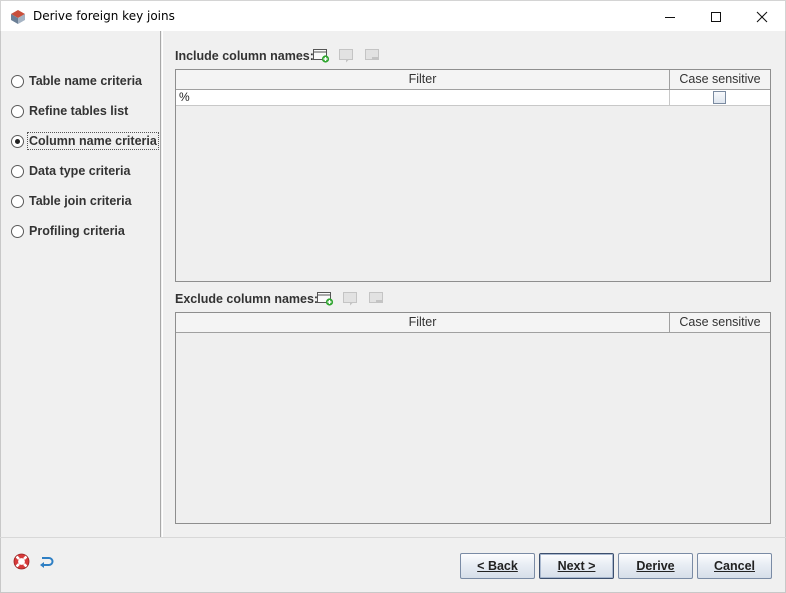 The height and width of the screenshot is (593, 786). Describe the element at coordinates (655, 566) in the screenshot. I see `derive-button: Derive` at that location.